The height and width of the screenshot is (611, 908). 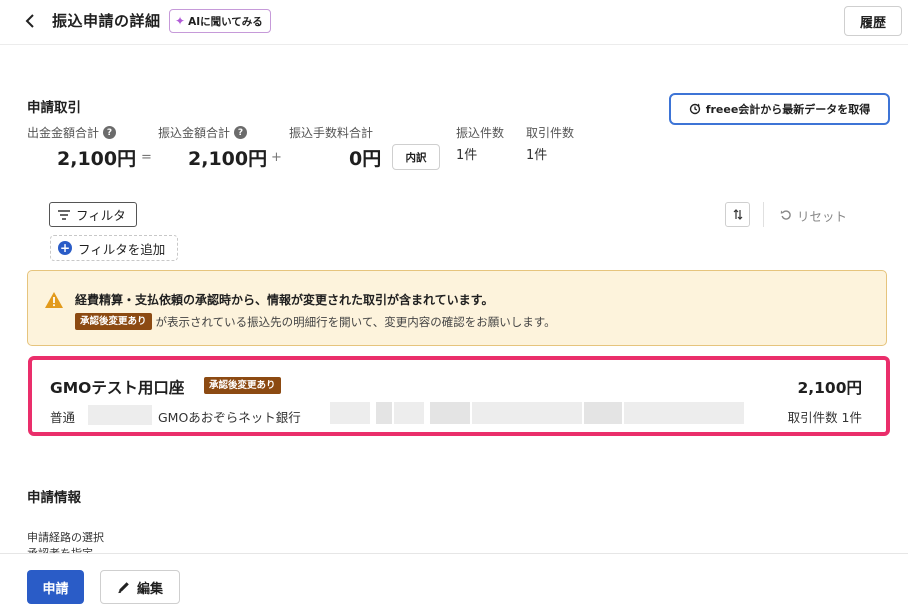 I want to click on page-header: 振込申請の詳細 ✦ AIに聞いてみる 履歴, so click(x=454, y=22).